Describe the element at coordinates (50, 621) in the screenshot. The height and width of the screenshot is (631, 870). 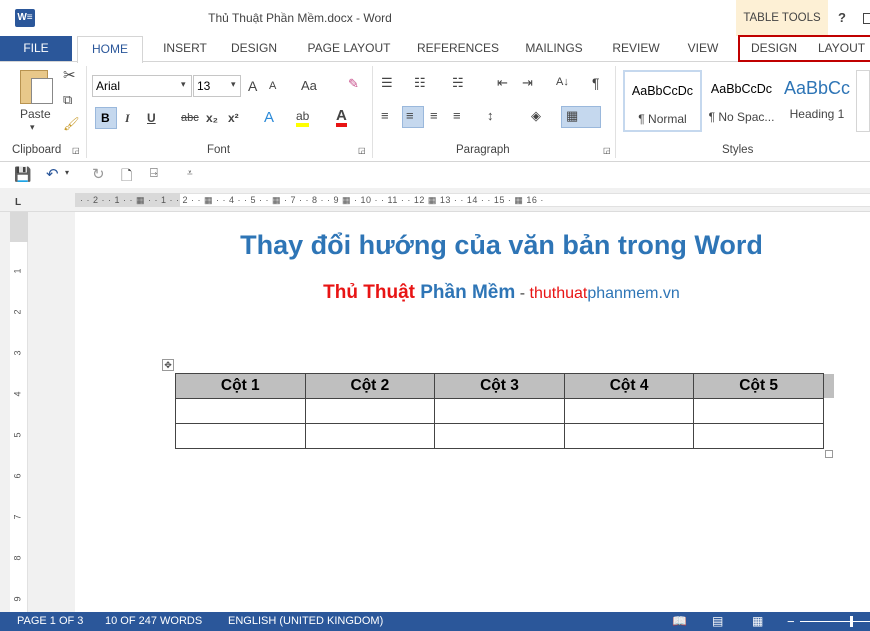
I see `status-page: PAGE 1 OF 3` at that location.